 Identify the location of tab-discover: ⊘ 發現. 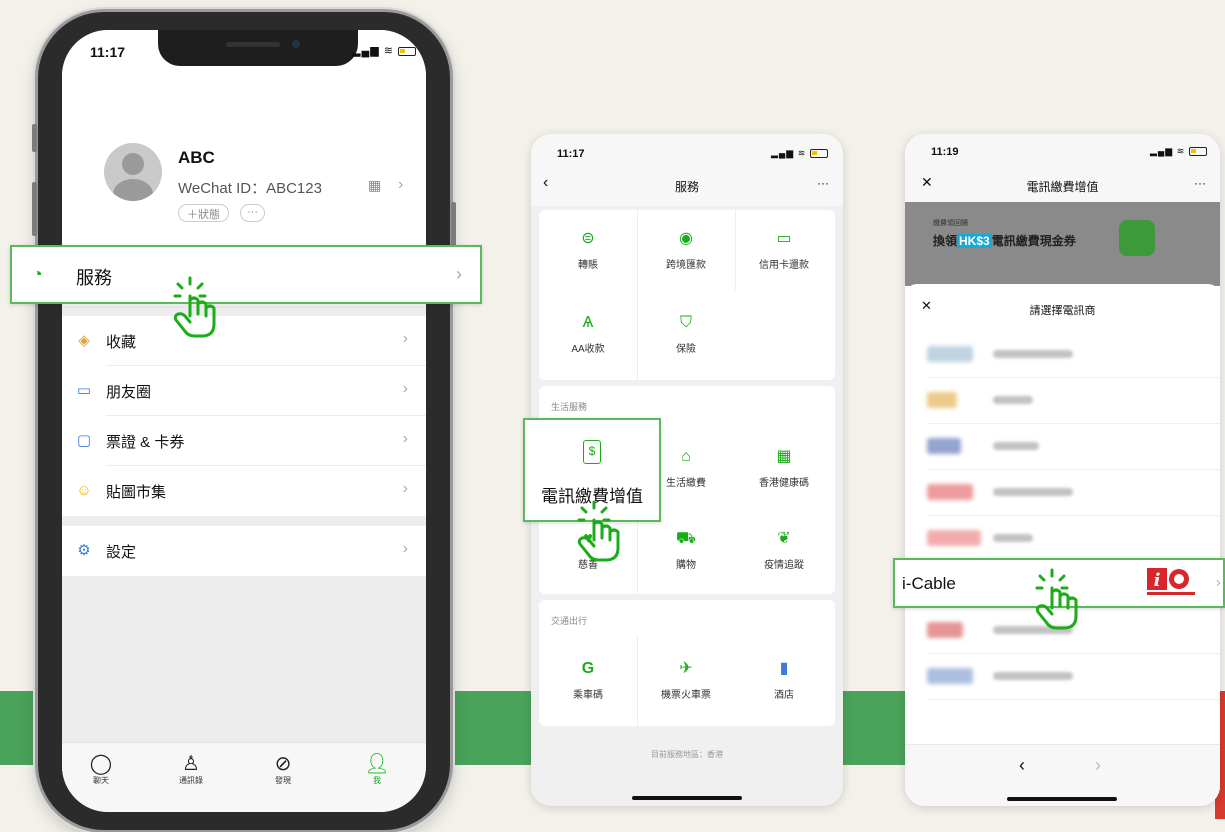
(283, 769).